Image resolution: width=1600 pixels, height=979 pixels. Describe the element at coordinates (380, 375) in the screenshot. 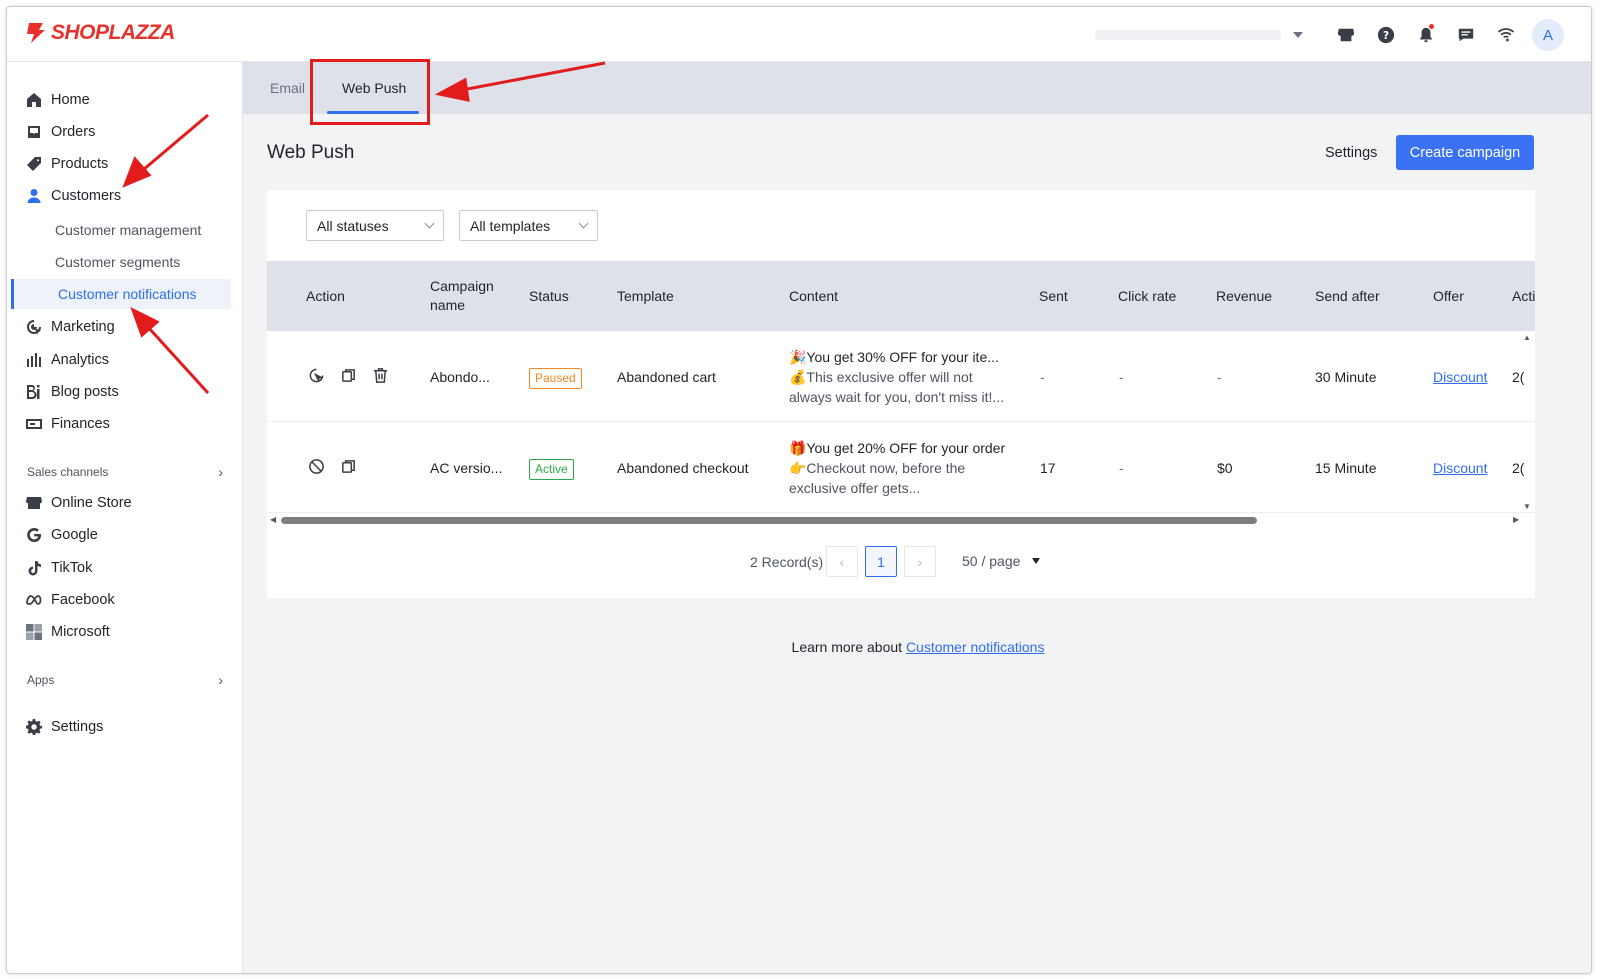

I see `trash-icon` at that location.